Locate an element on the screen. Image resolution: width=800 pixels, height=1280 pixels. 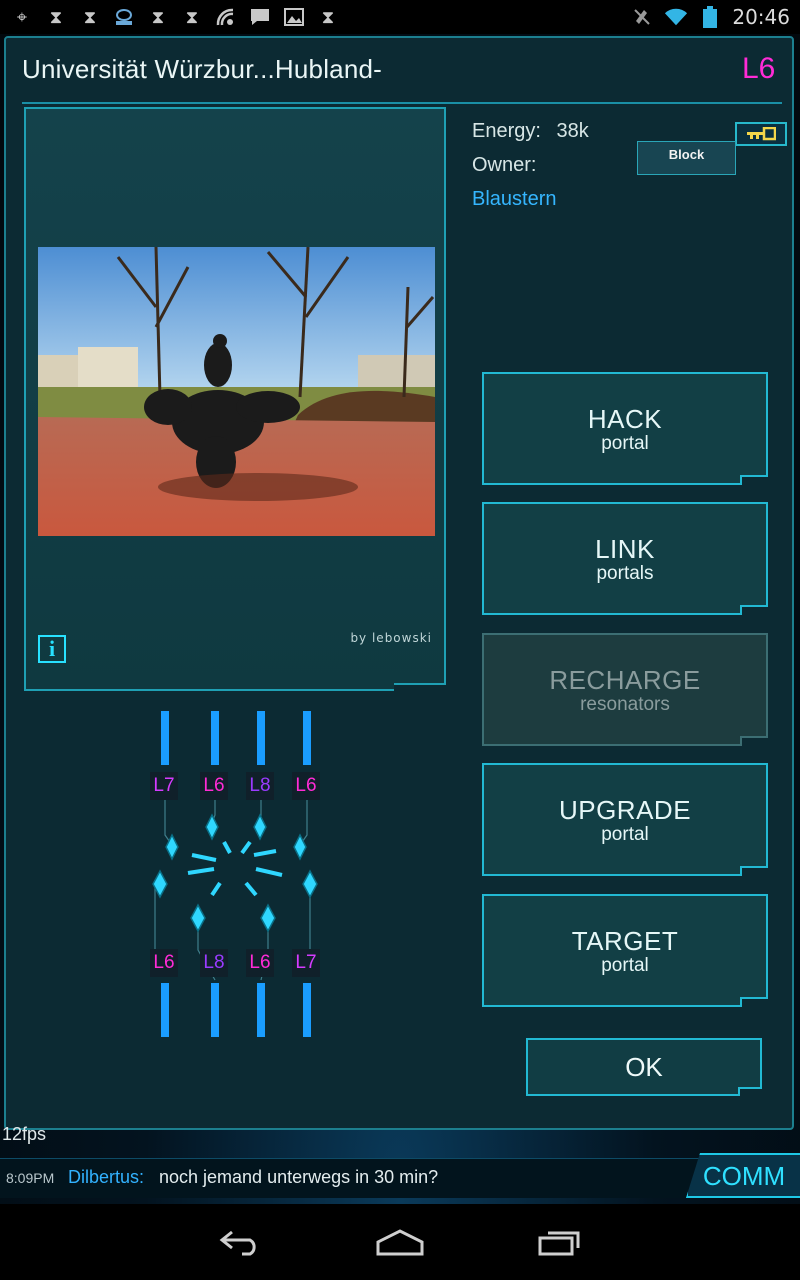
link-sublabel: portals is located at coordinates (625, 573).